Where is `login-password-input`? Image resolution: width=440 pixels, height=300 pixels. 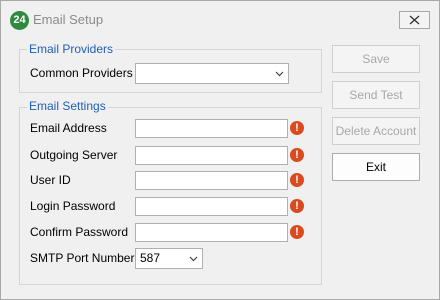 login-password-input is located at coordinates (211, 206).